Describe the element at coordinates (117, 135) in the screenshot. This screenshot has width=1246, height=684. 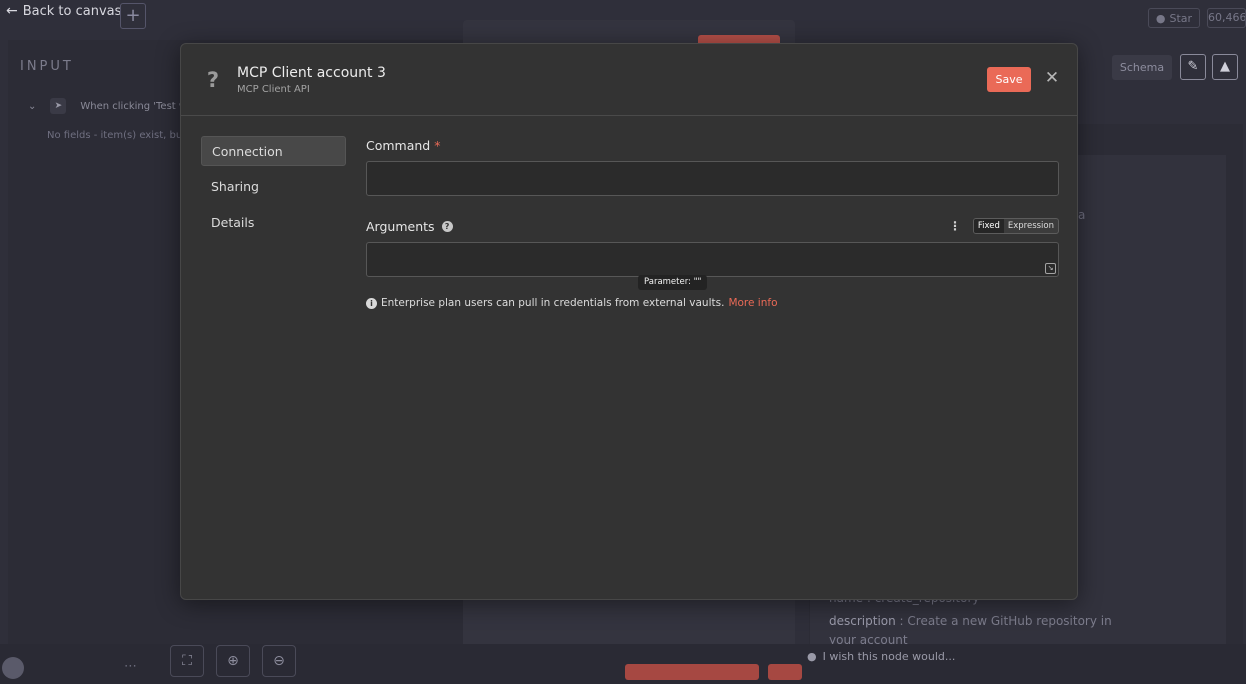
I see `no-fields-message: No fields - item(s) exist, but` at that location.